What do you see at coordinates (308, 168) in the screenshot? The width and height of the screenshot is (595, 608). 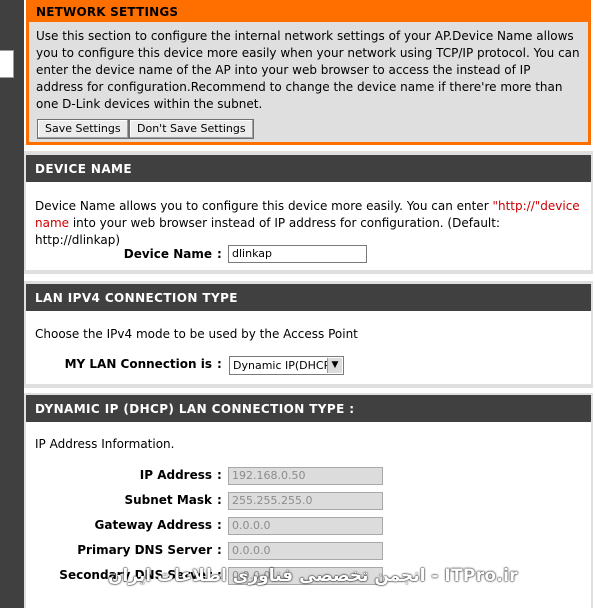 I see `device-name-title: DEVICE NAME` at bounding box center [308, 168].